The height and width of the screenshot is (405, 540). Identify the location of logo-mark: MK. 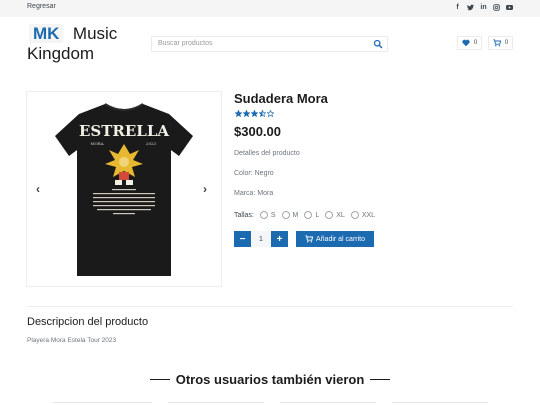
(46, 33).